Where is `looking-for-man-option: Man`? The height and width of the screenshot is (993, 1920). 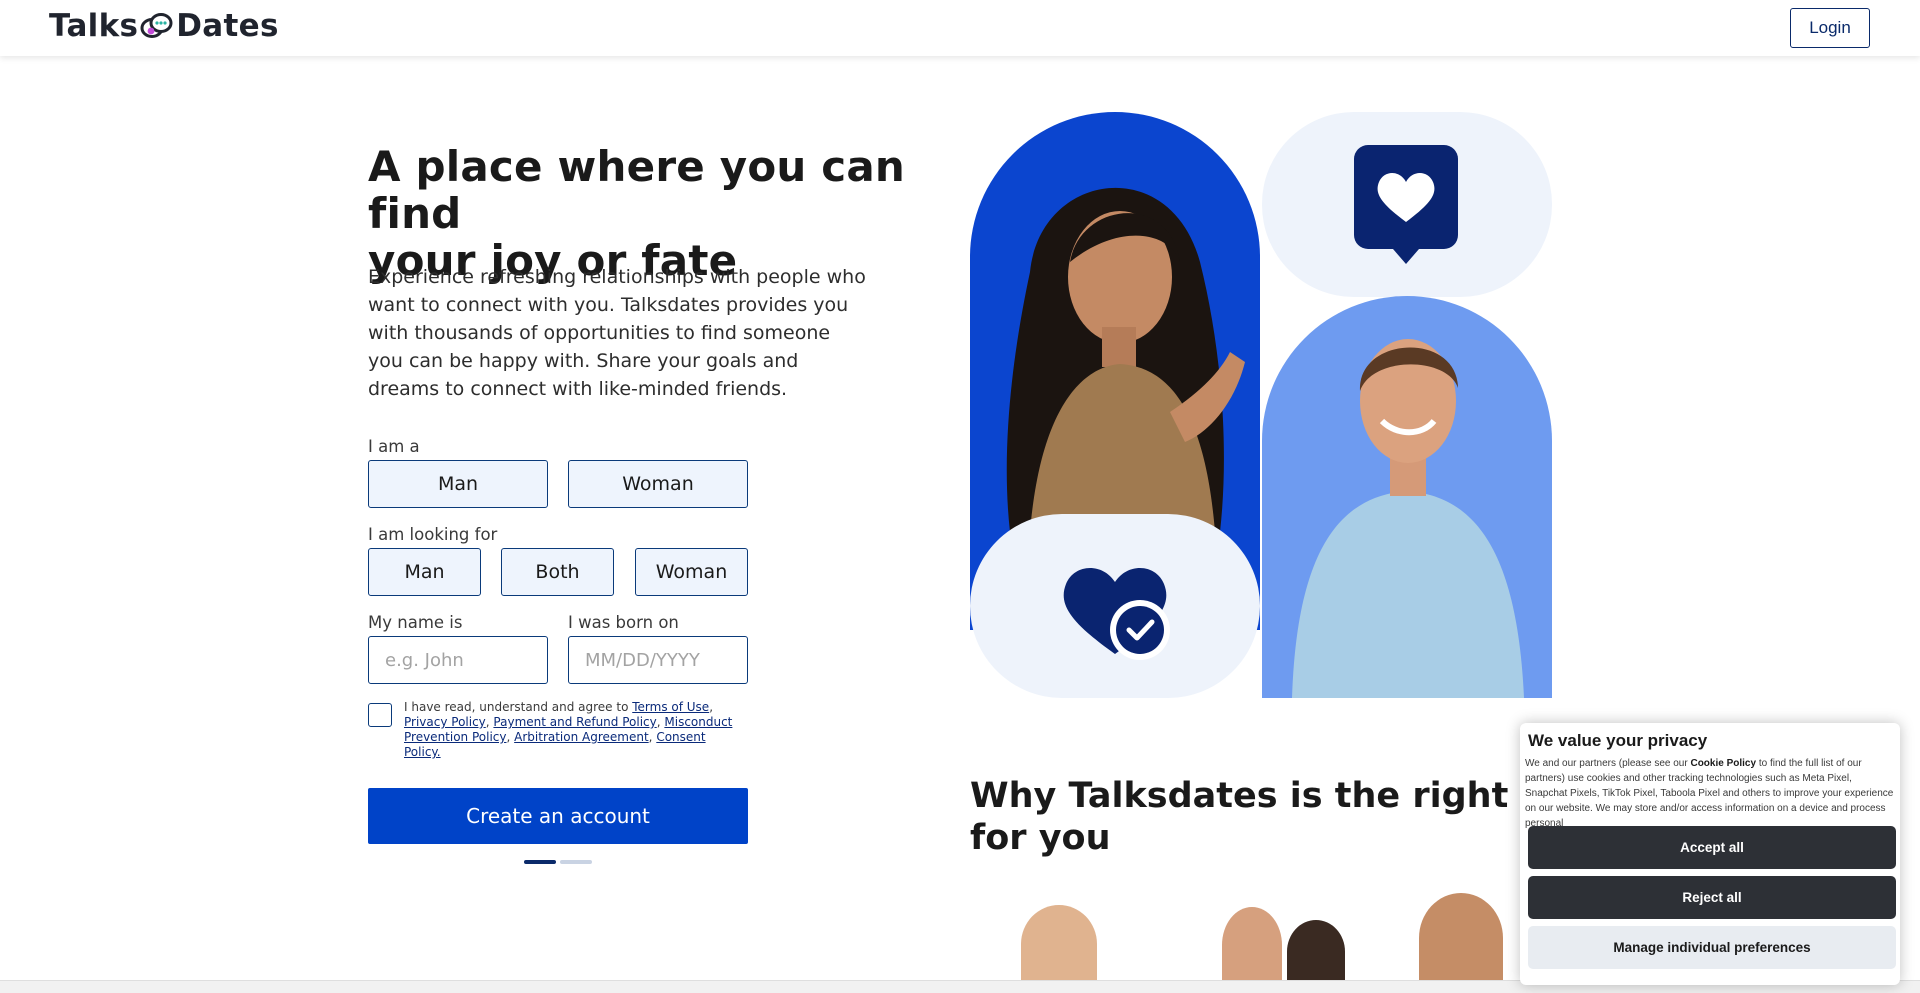 looking-for-man-option: Man is located at coordinates (424, 572).